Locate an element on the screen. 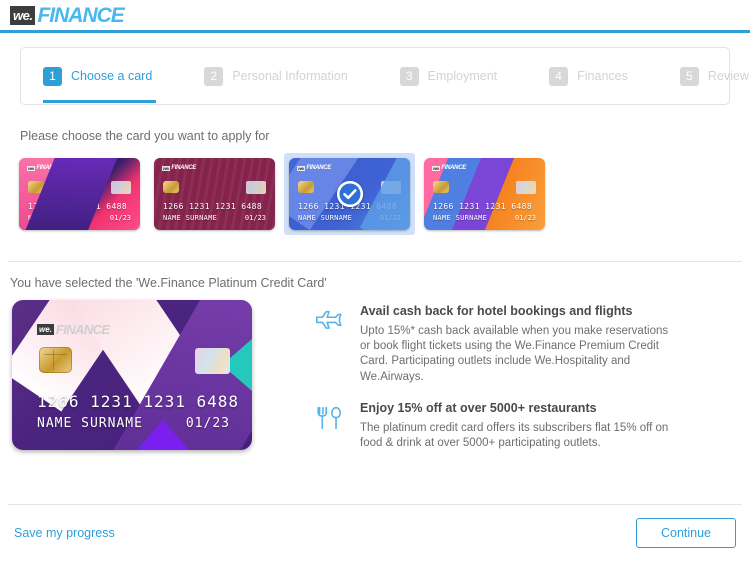 The image size is (750, 561). step-number-badge: 3 is located at coordinates (409, 76).